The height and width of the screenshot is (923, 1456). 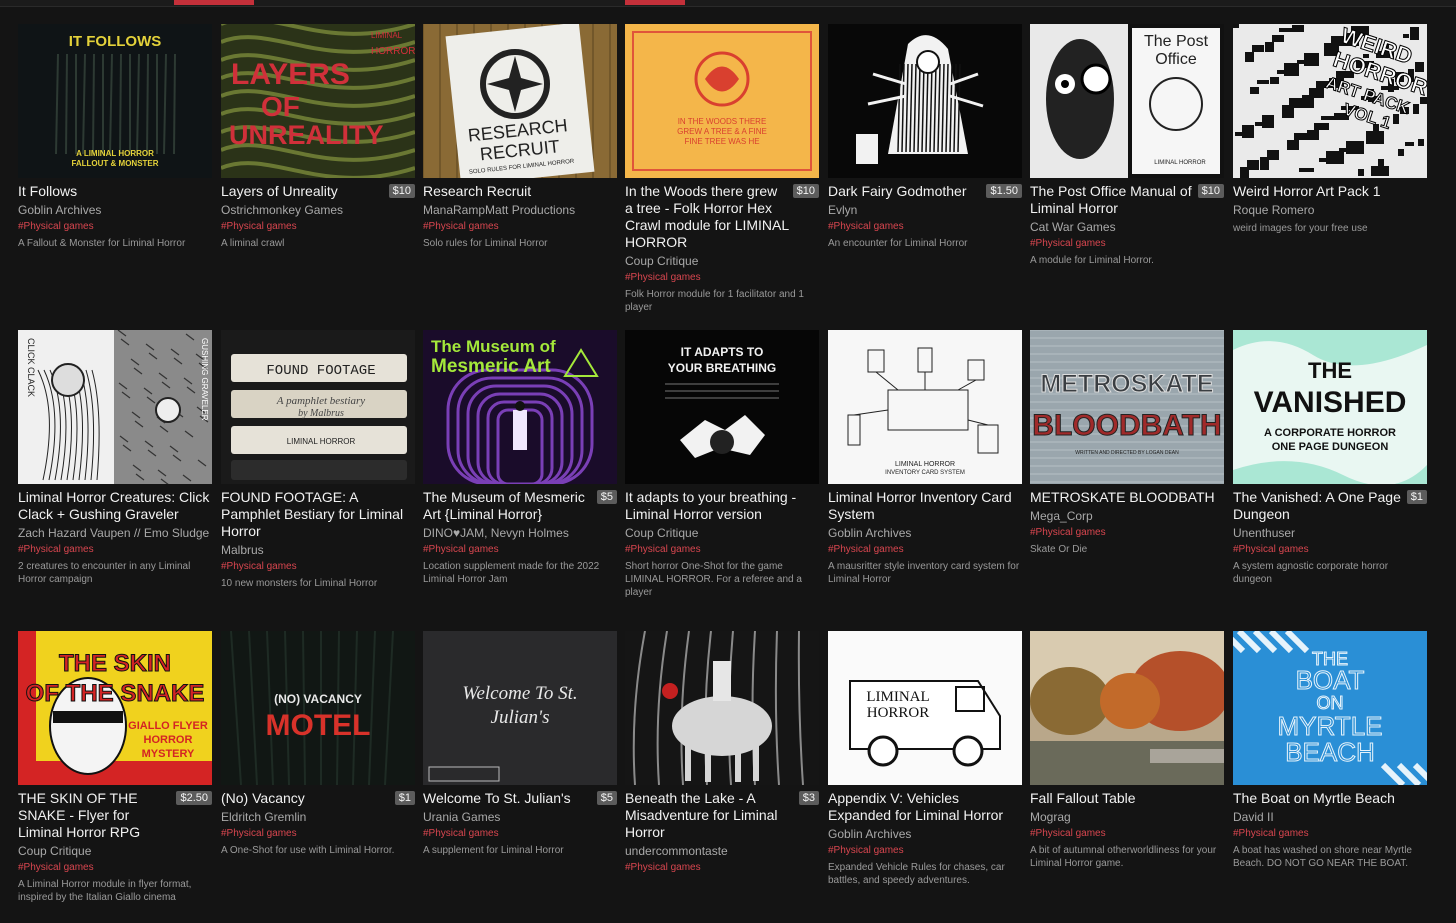 What do you see at coordinates (115, 407) in the screenshot?
I see `game-cover-image: CLICK CLACK GUSHING GRAVELER` at bounding box center [115, 407].